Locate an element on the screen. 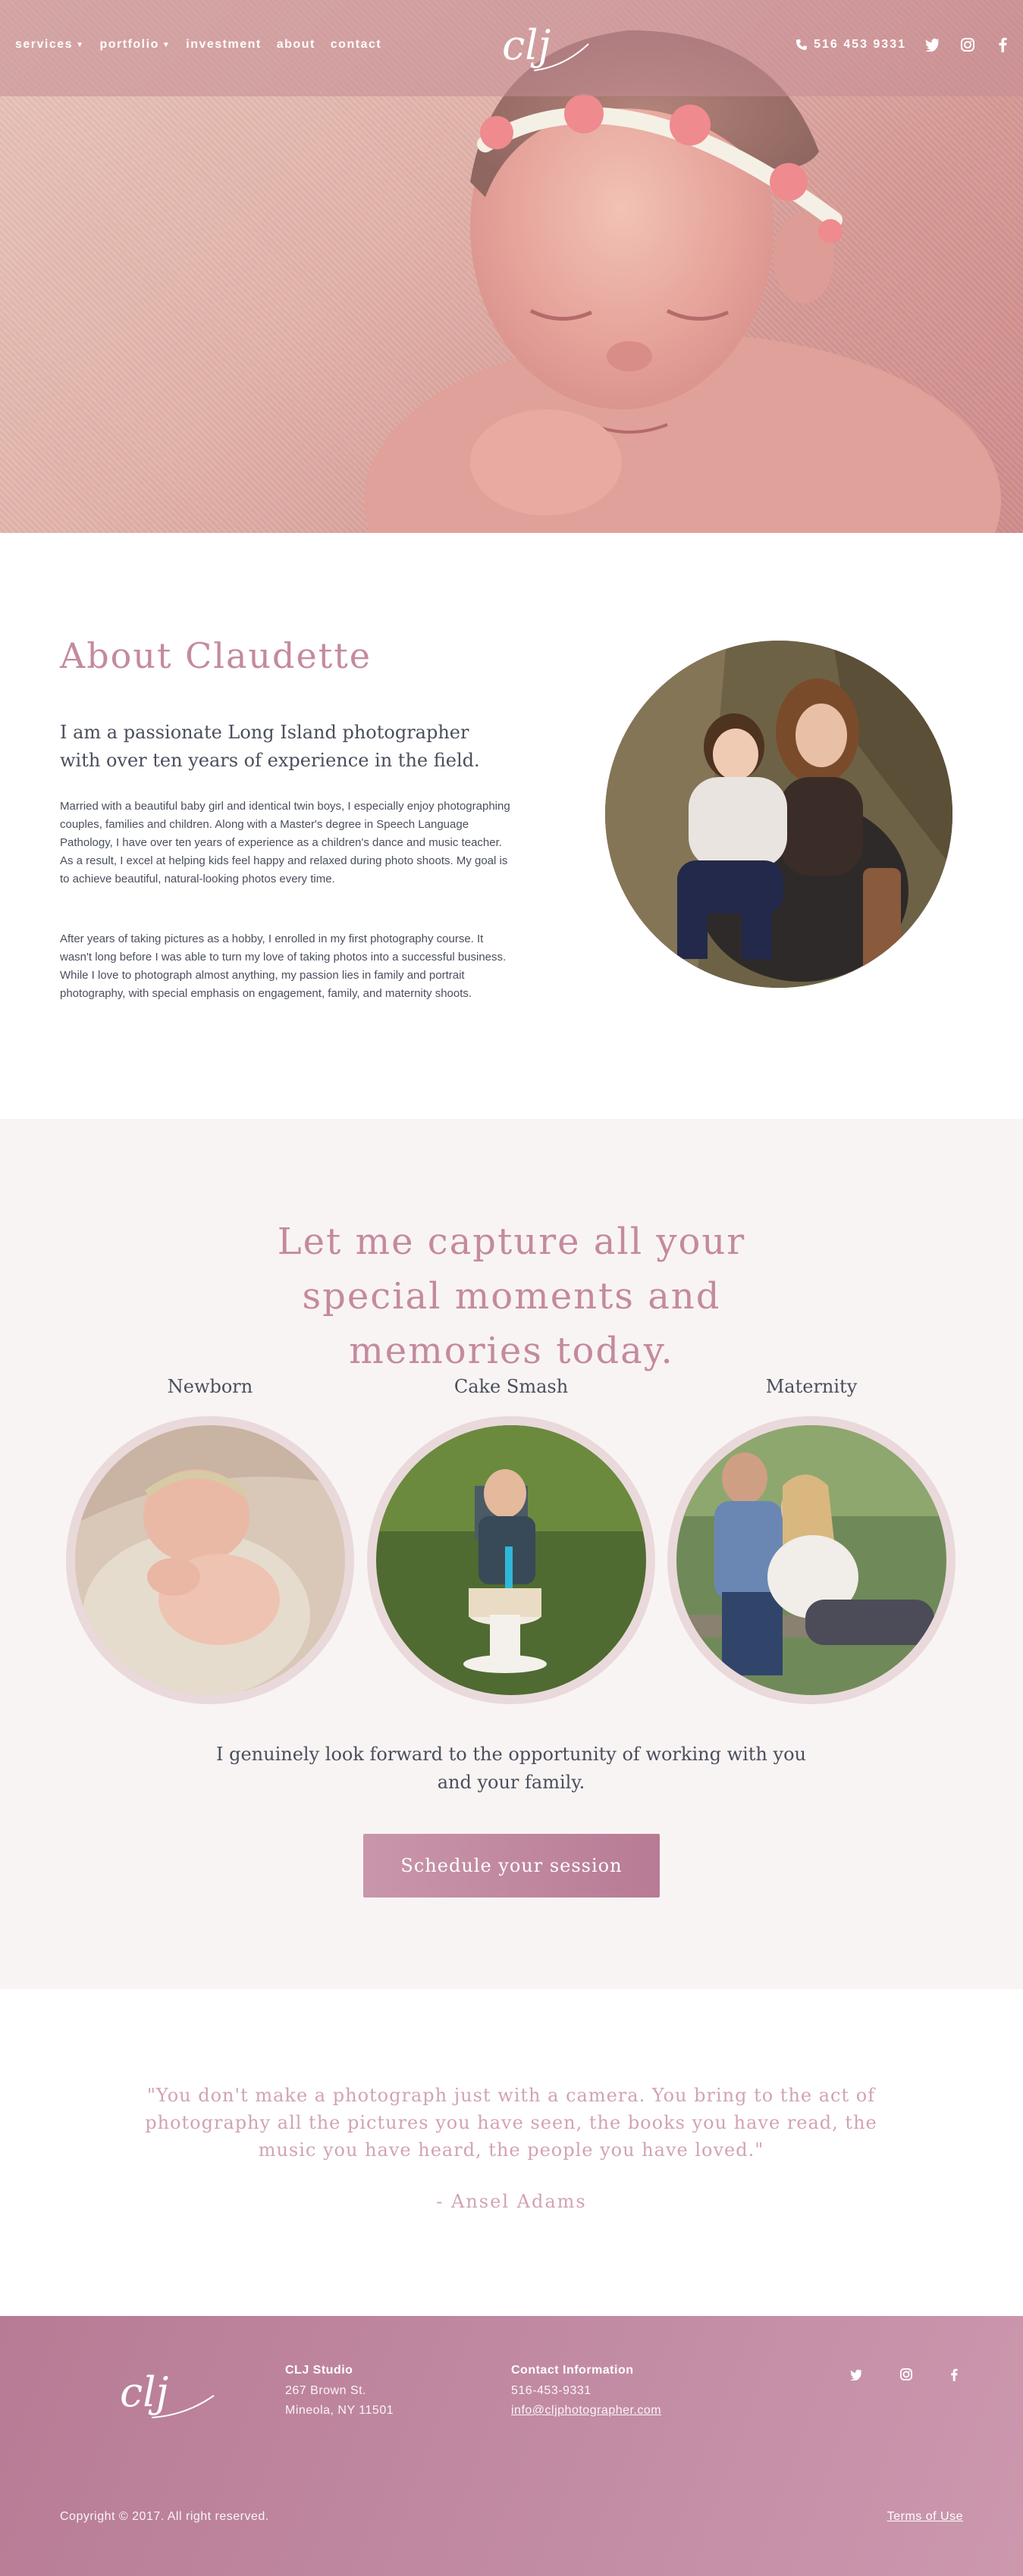 This screenshot has width=1023, height=2576. footer-clj-logo: clj is located at coordinates (167, 2394).